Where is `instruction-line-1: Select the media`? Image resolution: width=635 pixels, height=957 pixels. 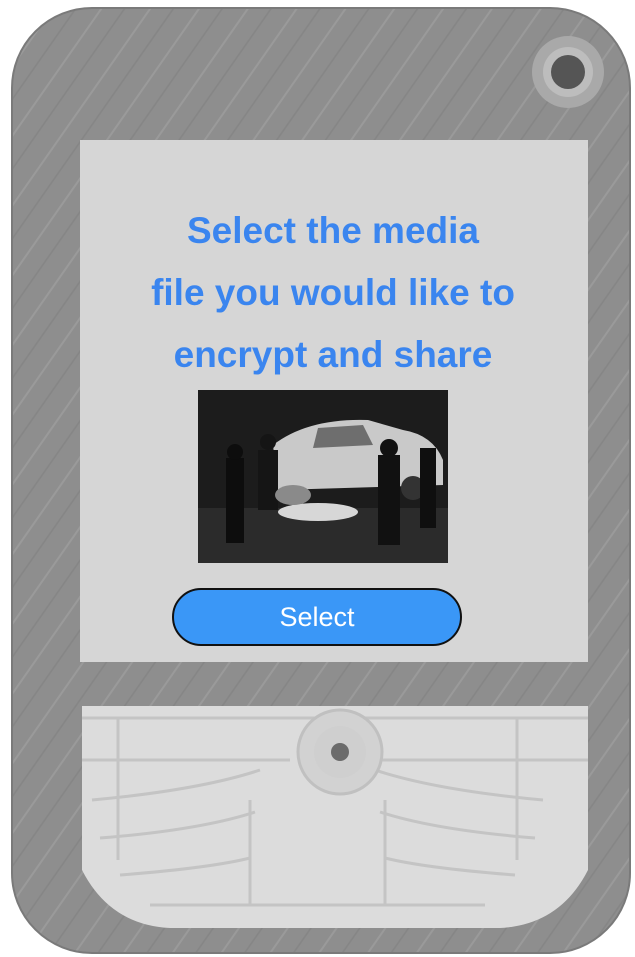
instruction-line-1: Select the media is located at coordinates (332, 230).